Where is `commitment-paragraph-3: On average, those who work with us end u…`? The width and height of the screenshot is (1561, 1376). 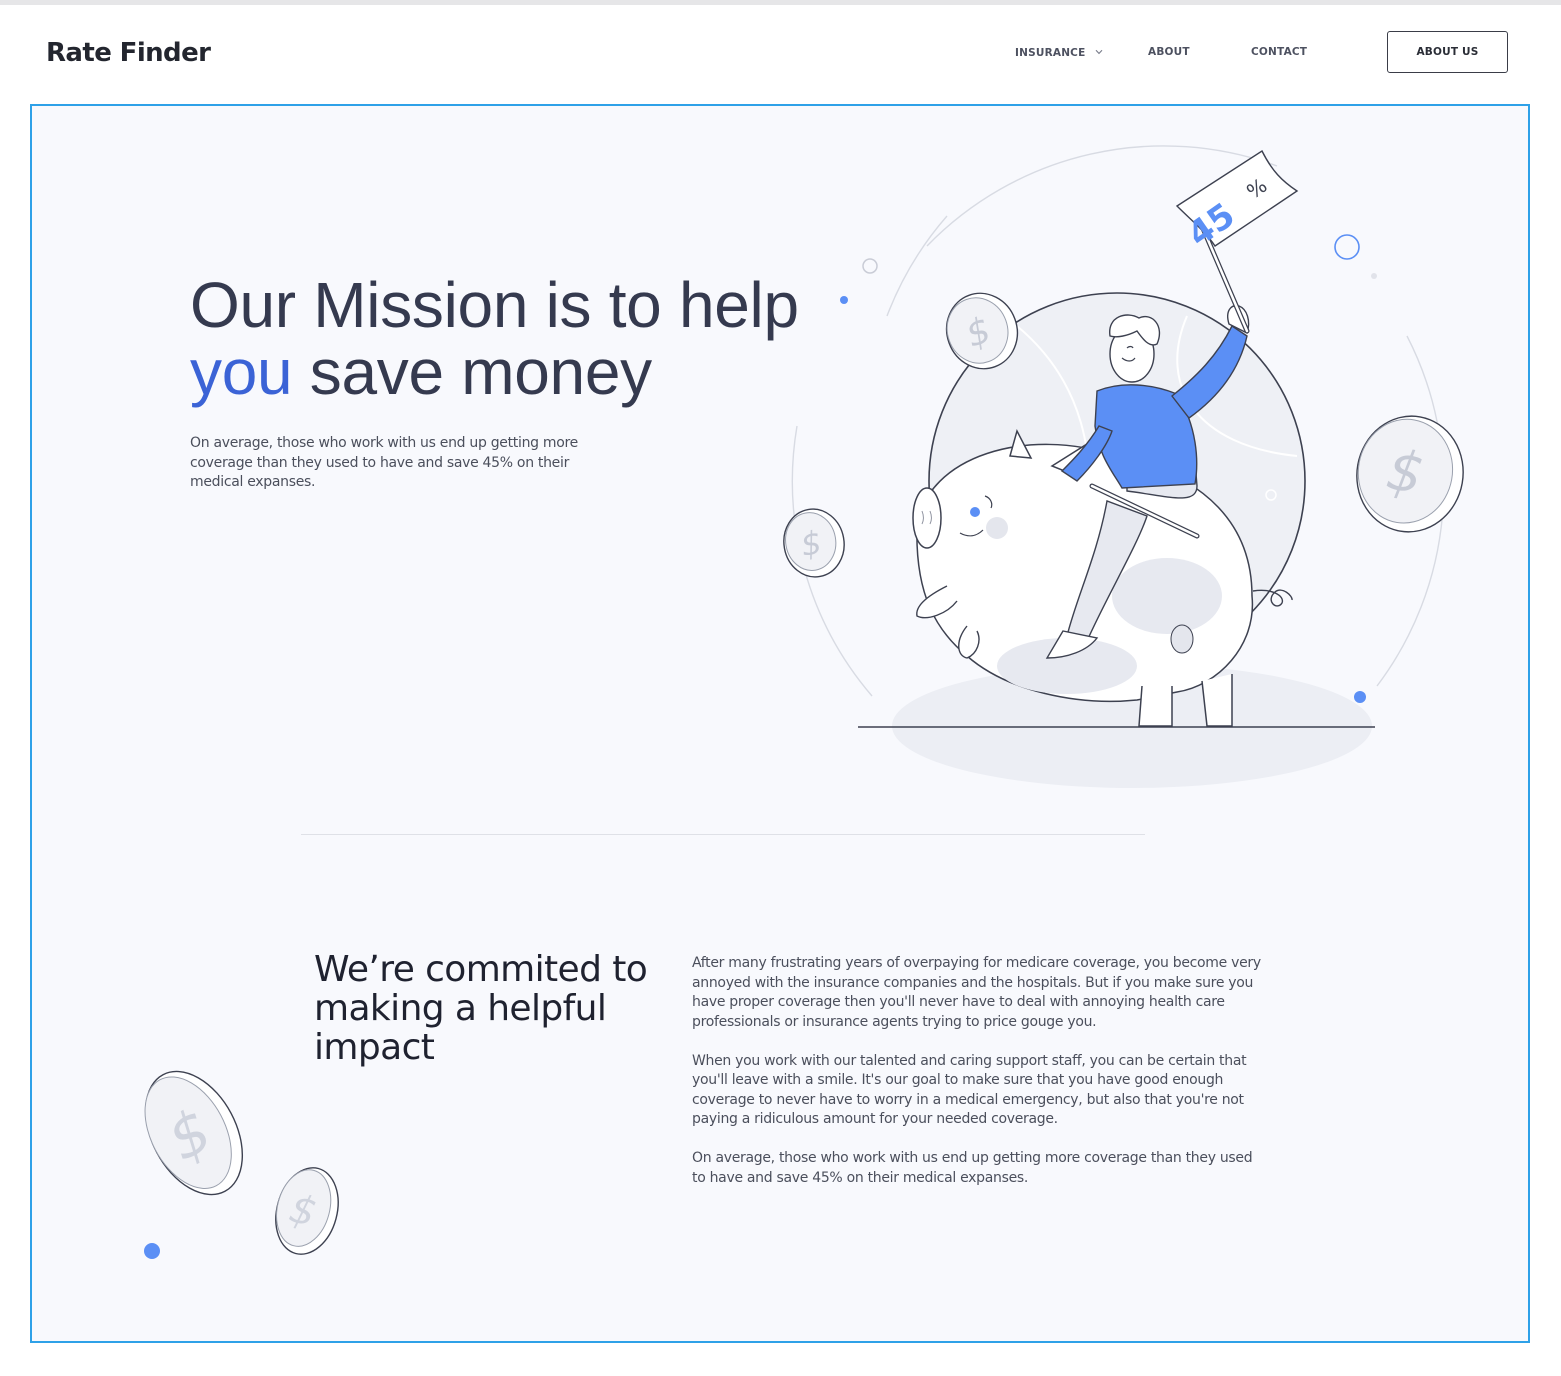
commitment-paragraph-3: On average, those who work with us end u… is located at coordinates (972, 1168).